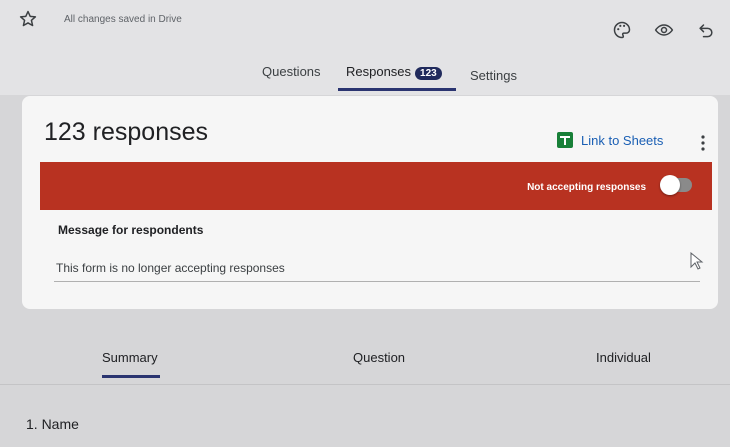 The image size is (730, 447). I want to click on message-input, so click(377, 268).